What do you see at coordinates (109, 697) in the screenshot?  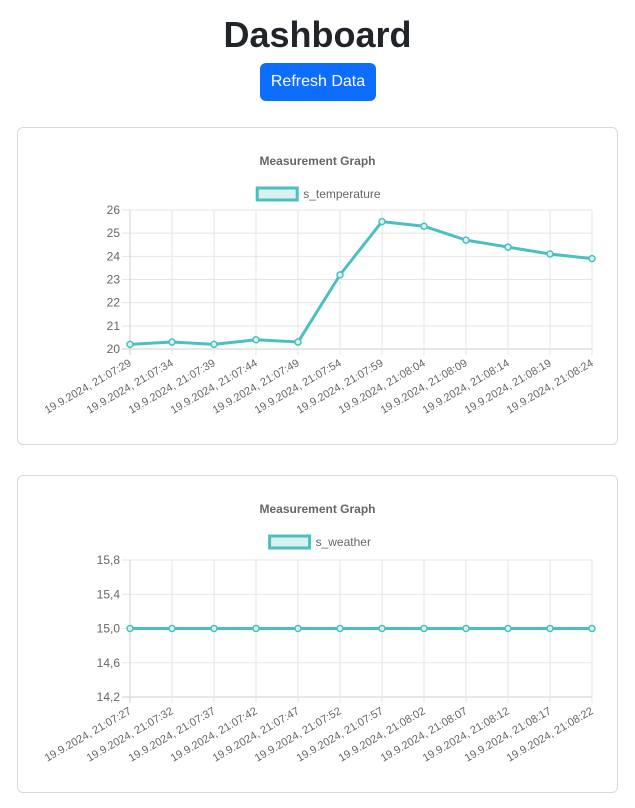 I see `chart-1-y-tick-label: 14,2` at bounding box center [109, 697].